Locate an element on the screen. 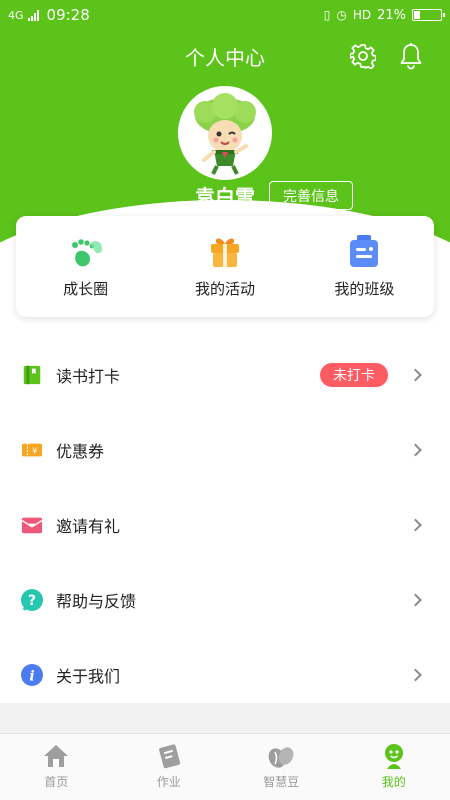 The width and height of the screenshot is (450, 800). avatar is located at coordinates (225, 133).